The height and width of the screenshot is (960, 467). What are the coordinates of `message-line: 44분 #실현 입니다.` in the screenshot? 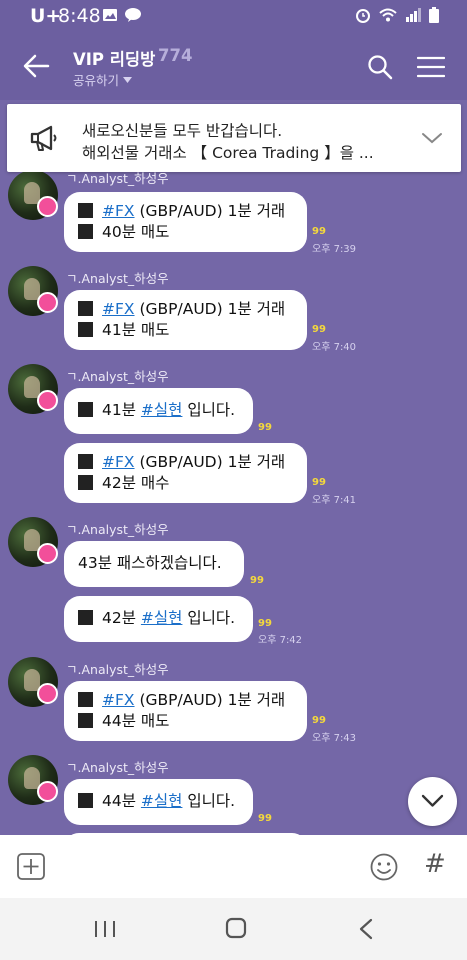 It's located at (158, 801).